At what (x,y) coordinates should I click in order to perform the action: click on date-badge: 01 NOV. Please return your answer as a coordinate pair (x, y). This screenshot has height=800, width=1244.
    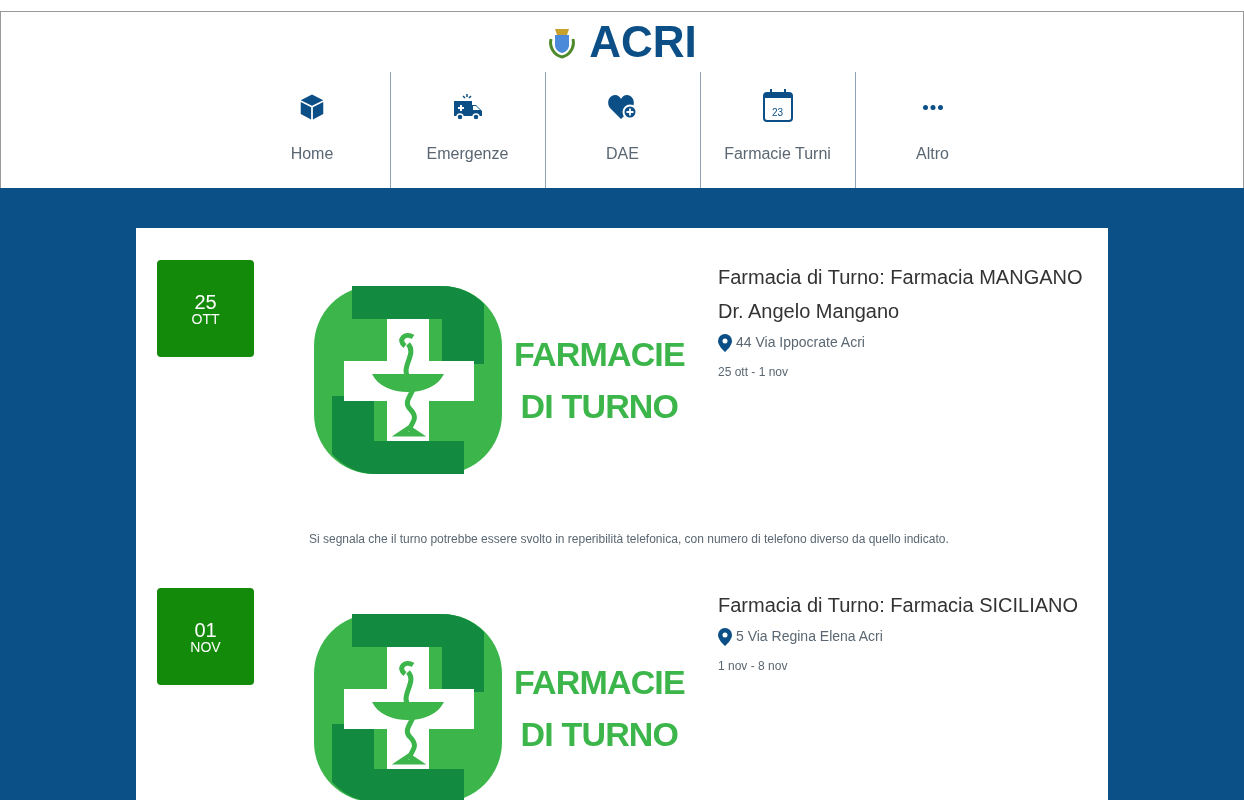
    Looking at the image, I should click on (205, 636).